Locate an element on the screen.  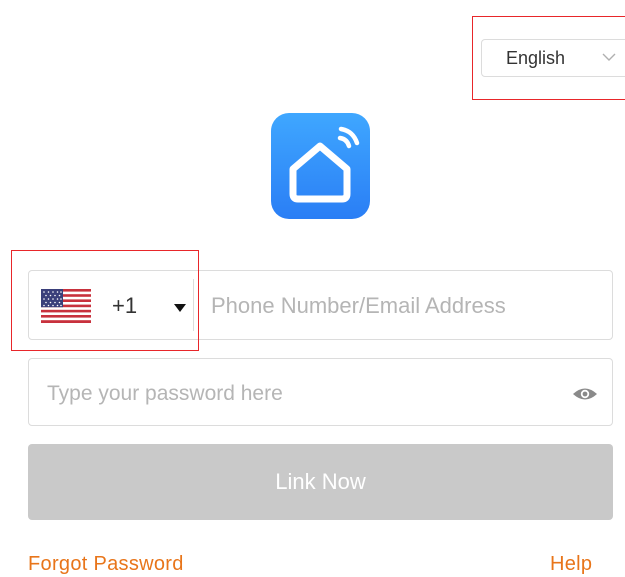
account-field-row: +1 is located at coordinates (320, 305).